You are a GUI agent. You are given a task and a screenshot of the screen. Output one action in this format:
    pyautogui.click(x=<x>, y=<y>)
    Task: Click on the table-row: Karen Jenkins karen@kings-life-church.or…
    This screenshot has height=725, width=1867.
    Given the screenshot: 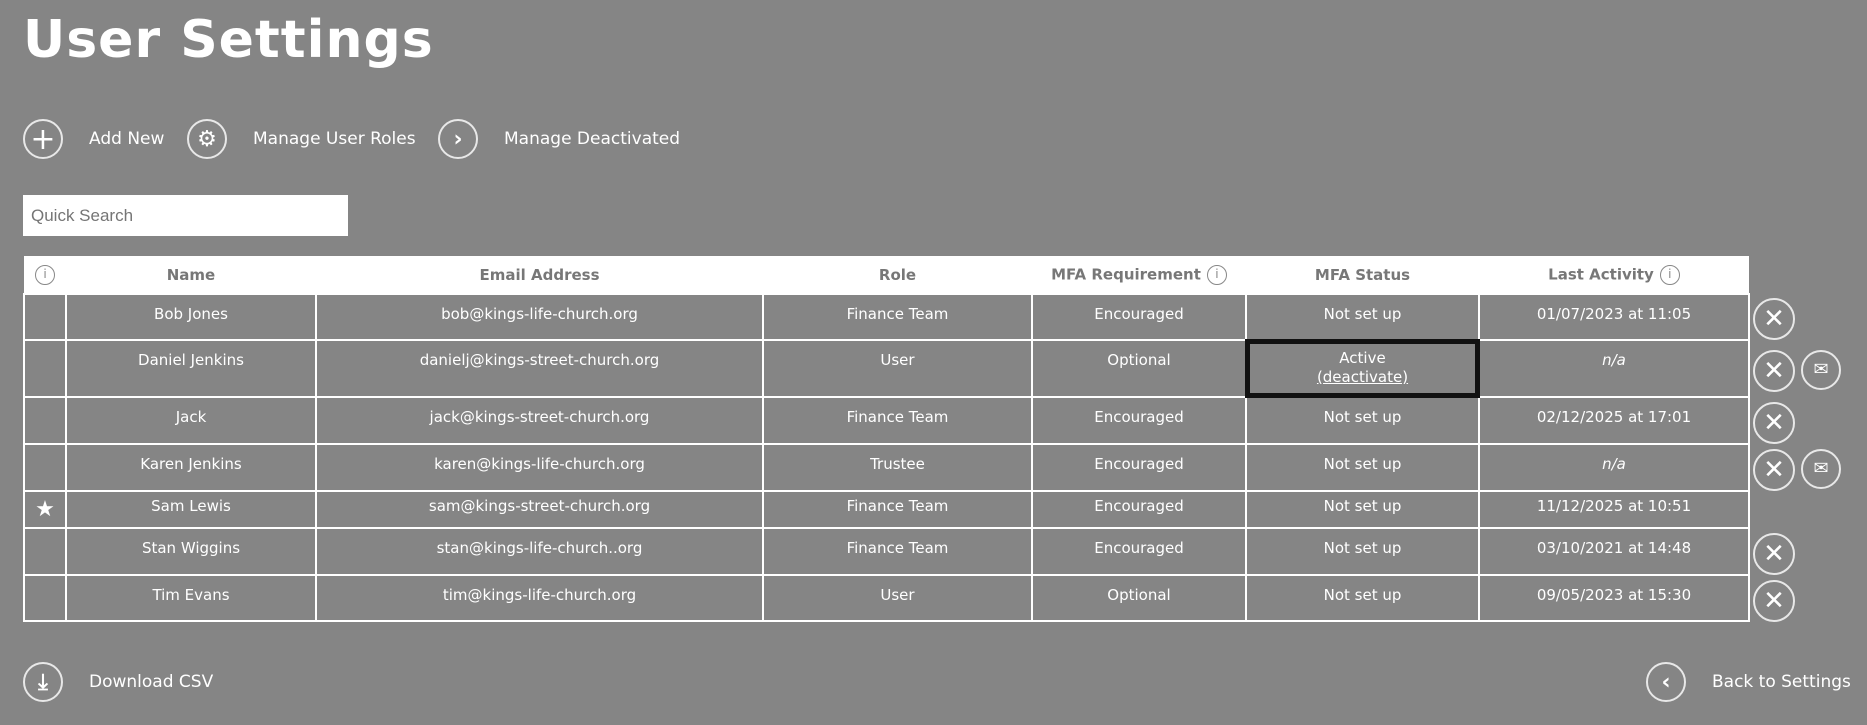 What is the action you would take?
    pyautogui.click(x=886, y=467)
    